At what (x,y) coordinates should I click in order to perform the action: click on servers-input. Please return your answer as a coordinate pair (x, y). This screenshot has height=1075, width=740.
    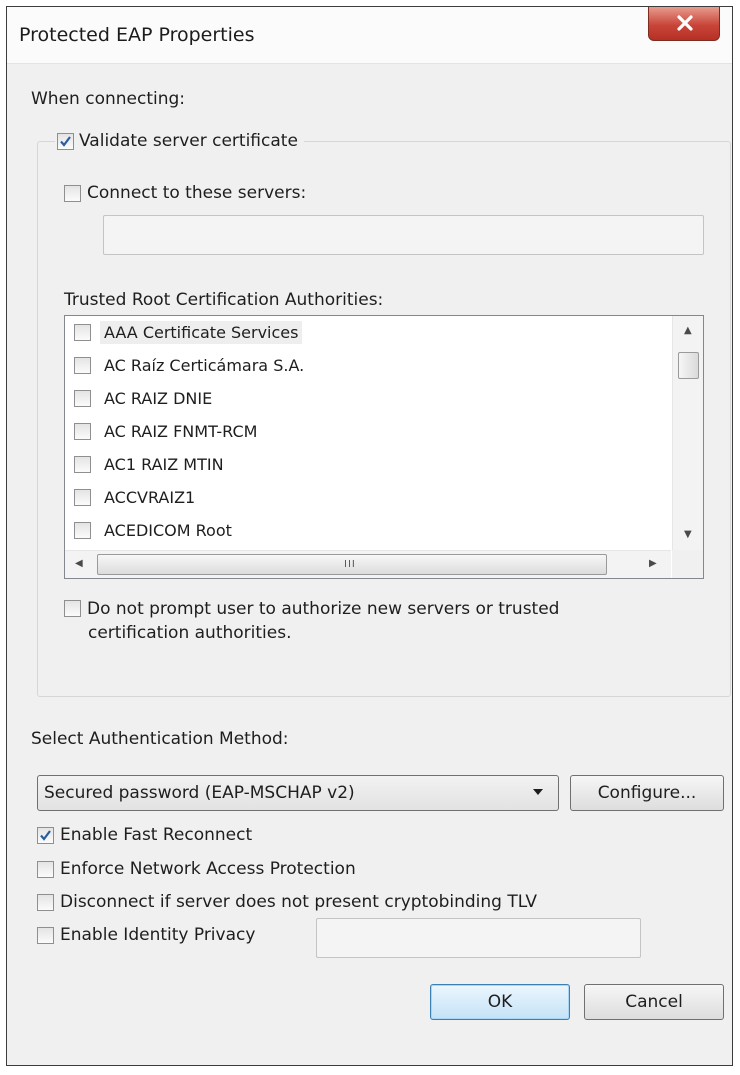
    Looking at the image, I should click on (403, 235).